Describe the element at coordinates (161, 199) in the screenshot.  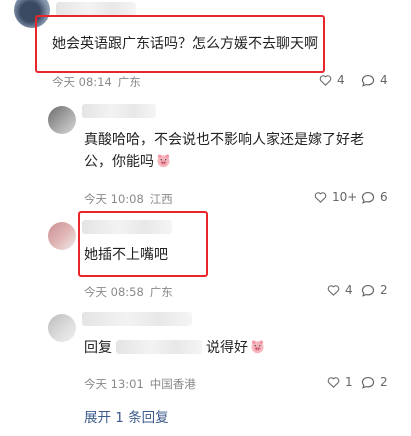
I see `comment-location: 江西` at that location.